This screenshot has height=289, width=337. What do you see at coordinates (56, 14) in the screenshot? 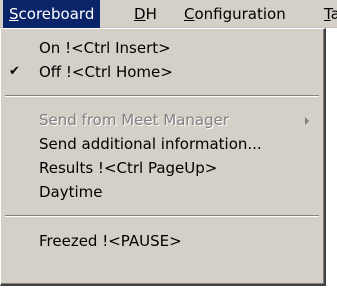
I see `menu-scoreboard-label: coreboard` at bounding box center [56, 14].